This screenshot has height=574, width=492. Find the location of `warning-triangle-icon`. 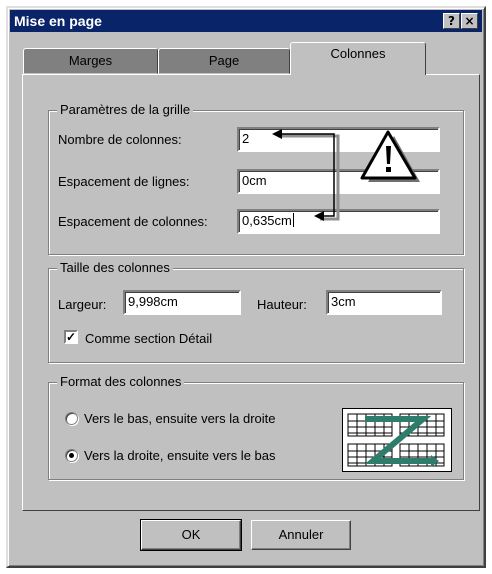

warning-triangle-icon is located at coordinates (390, 157).